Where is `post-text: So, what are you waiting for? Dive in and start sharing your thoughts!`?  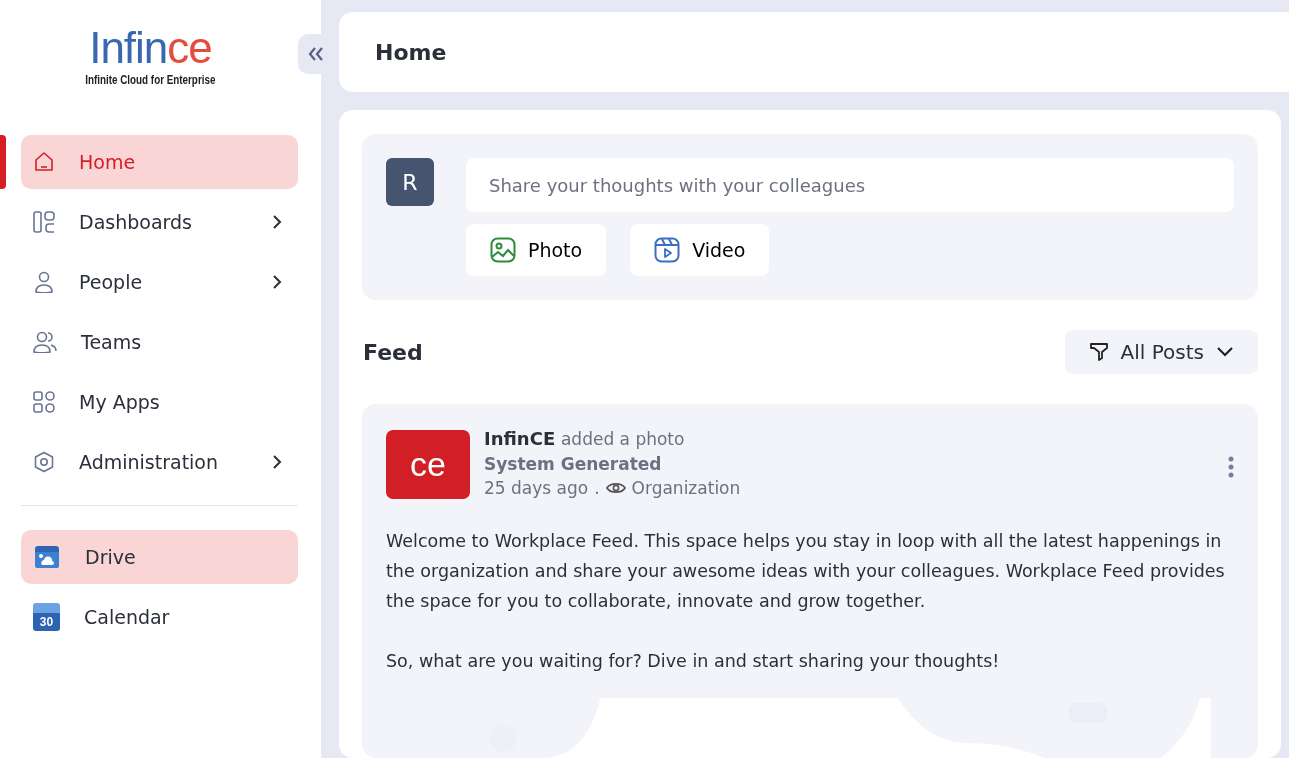
post-text: So, what are you waiting for? Dive in and start sharing your thoughts! is located at coordinates (693, 661).